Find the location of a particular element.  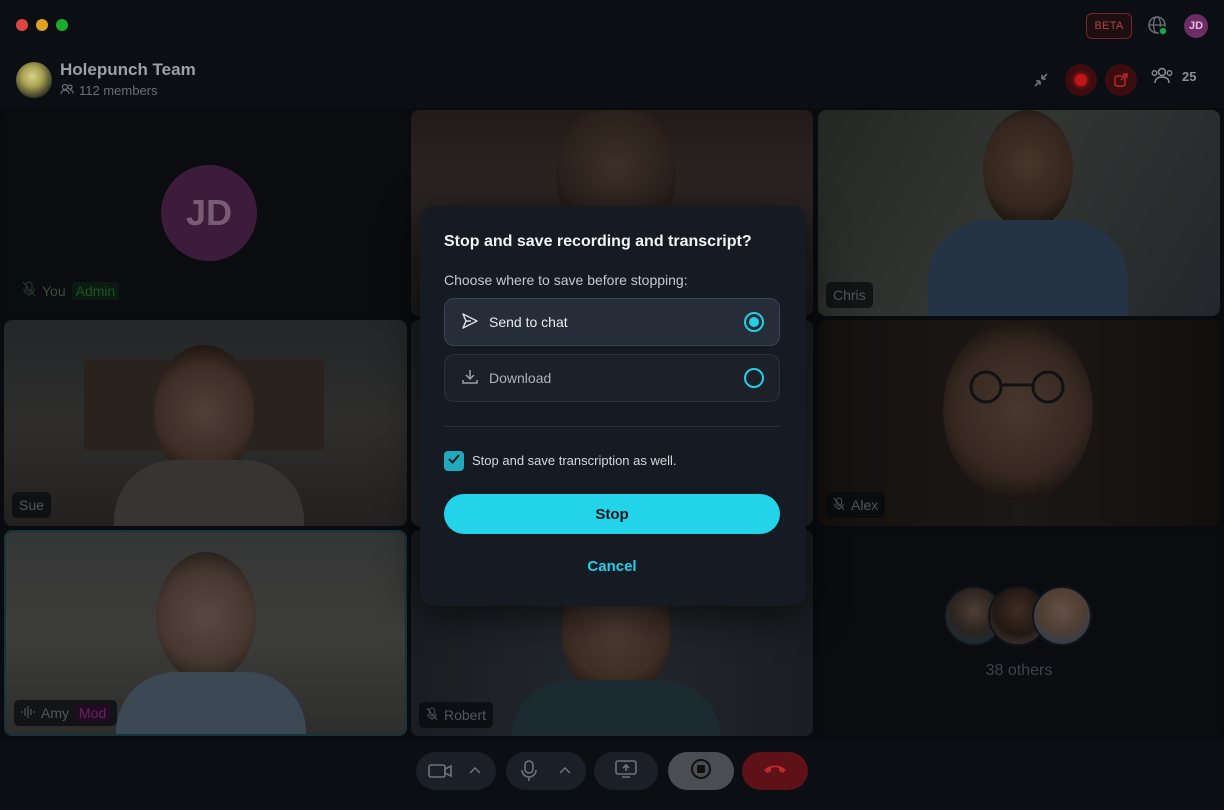

globe-icon is located at coordinates (1158, 26).